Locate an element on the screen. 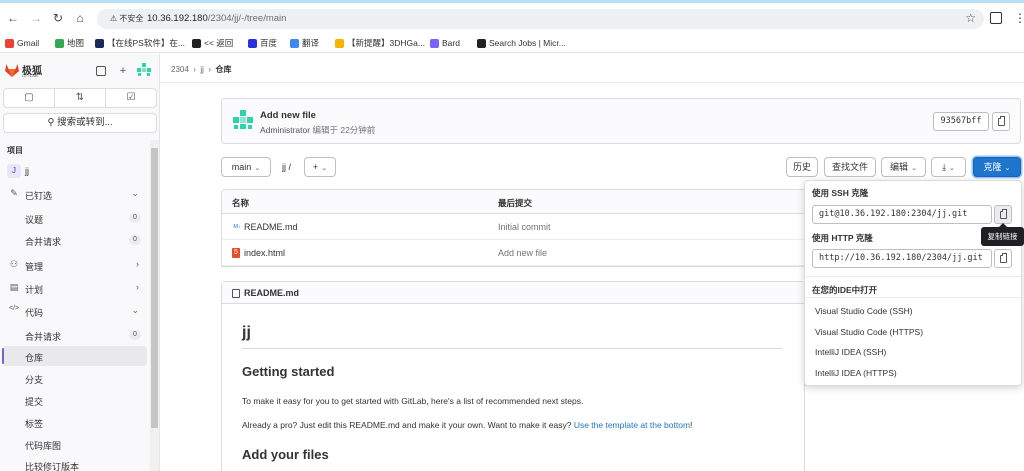  breadcrumb: 2304 › jj › 仓库 is located at coordinates (201, 69).